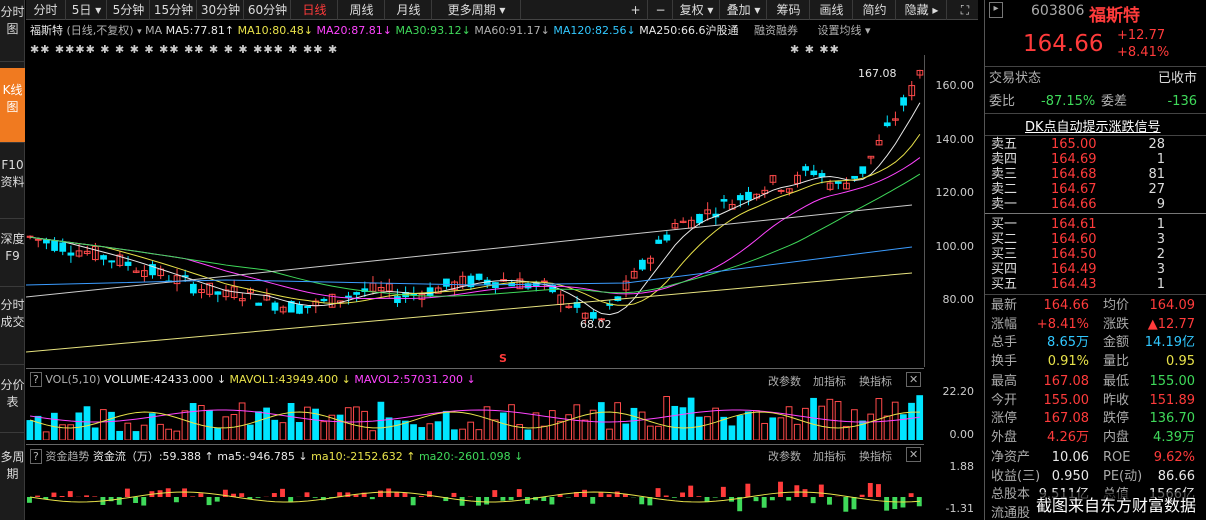  What do you see at coordinates (829, 381) in the screenshot?
I see `vol-add-indicator-button: 加指标` at bounding box center [829, 381].